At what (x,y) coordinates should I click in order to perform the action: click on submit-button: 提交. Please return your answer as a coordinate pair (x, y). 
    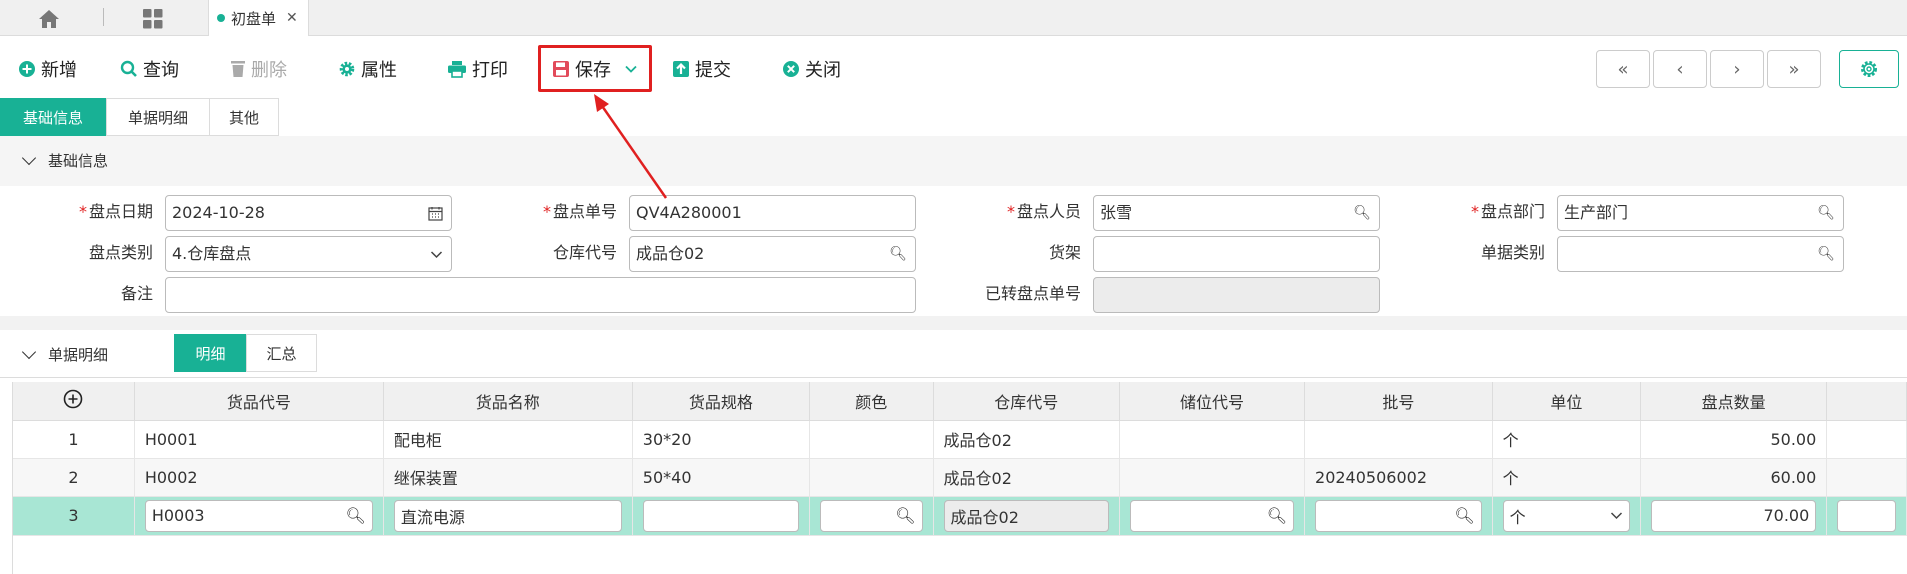
    Looking at the image, I should click on (701, 69).